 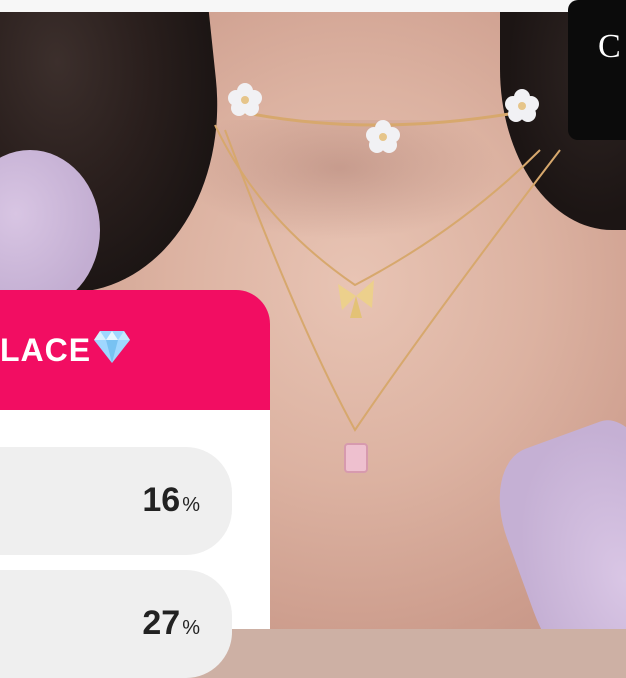 I want to click on poll-header: LACE, so click(x=135, y=350).